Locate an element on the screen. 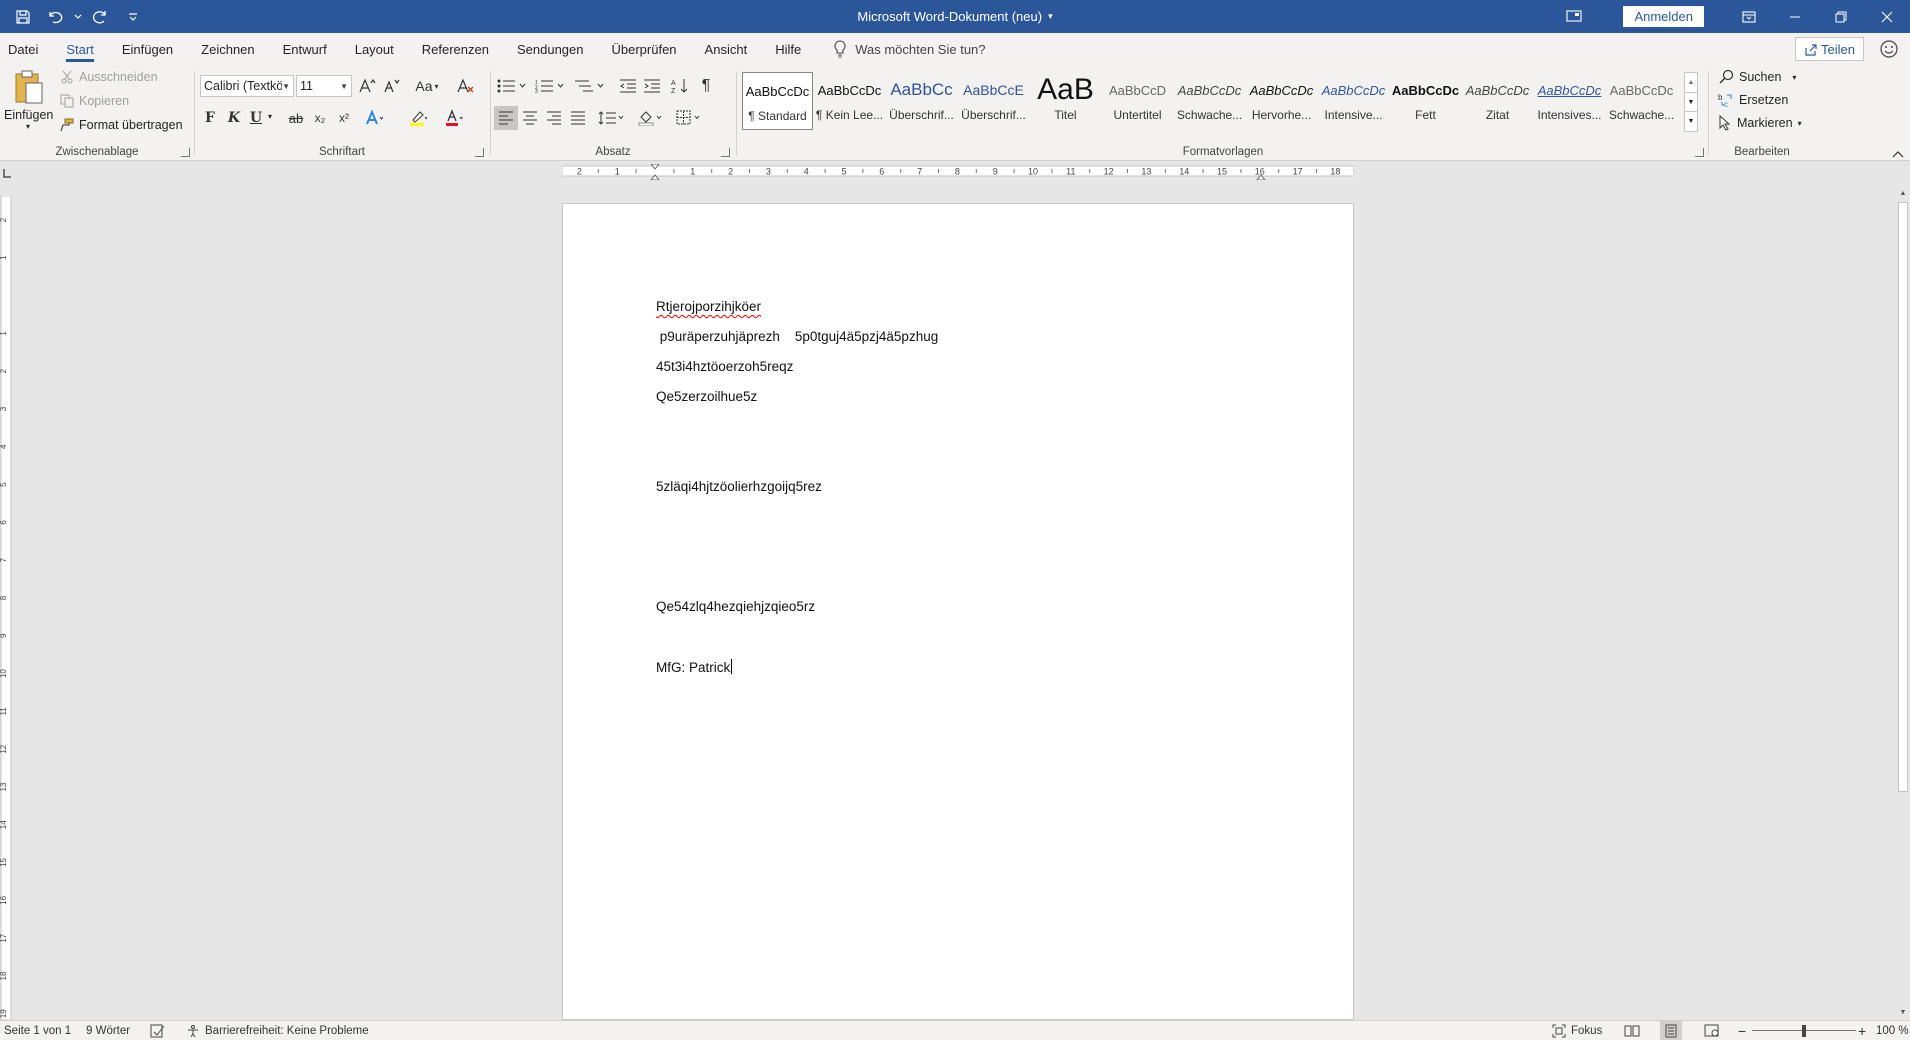 This screenshot has width=1910, height=1040. styles-gallery-scroll: ▲ ▼ ▼ is located at coordinates (1691, 102).